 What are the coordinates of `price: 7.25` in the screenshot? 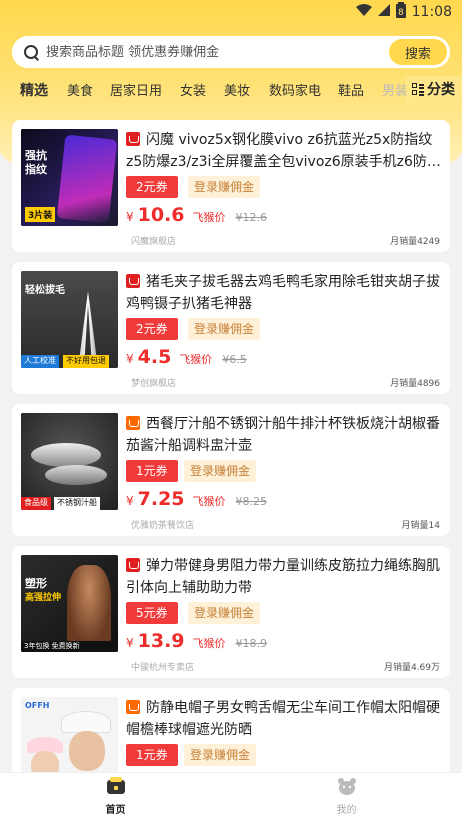 It's located at (161, 499).